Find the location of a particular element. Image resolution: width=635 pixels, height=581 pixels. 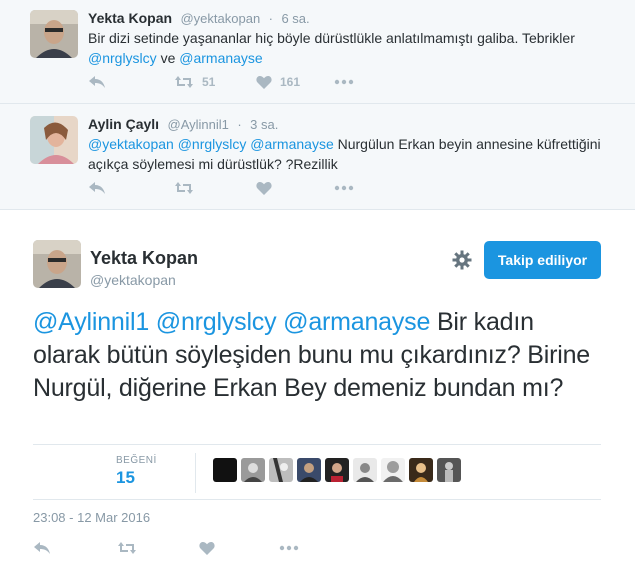

mention-link: @armanayse is located at coordinates (220, 58).